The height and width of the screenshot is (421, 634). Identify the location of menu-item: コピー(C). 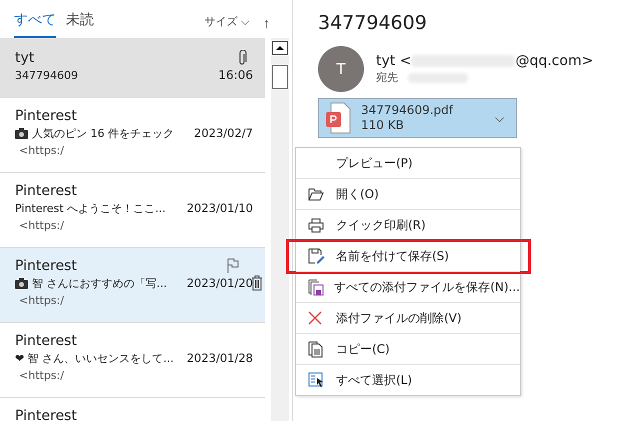
(408, 349).